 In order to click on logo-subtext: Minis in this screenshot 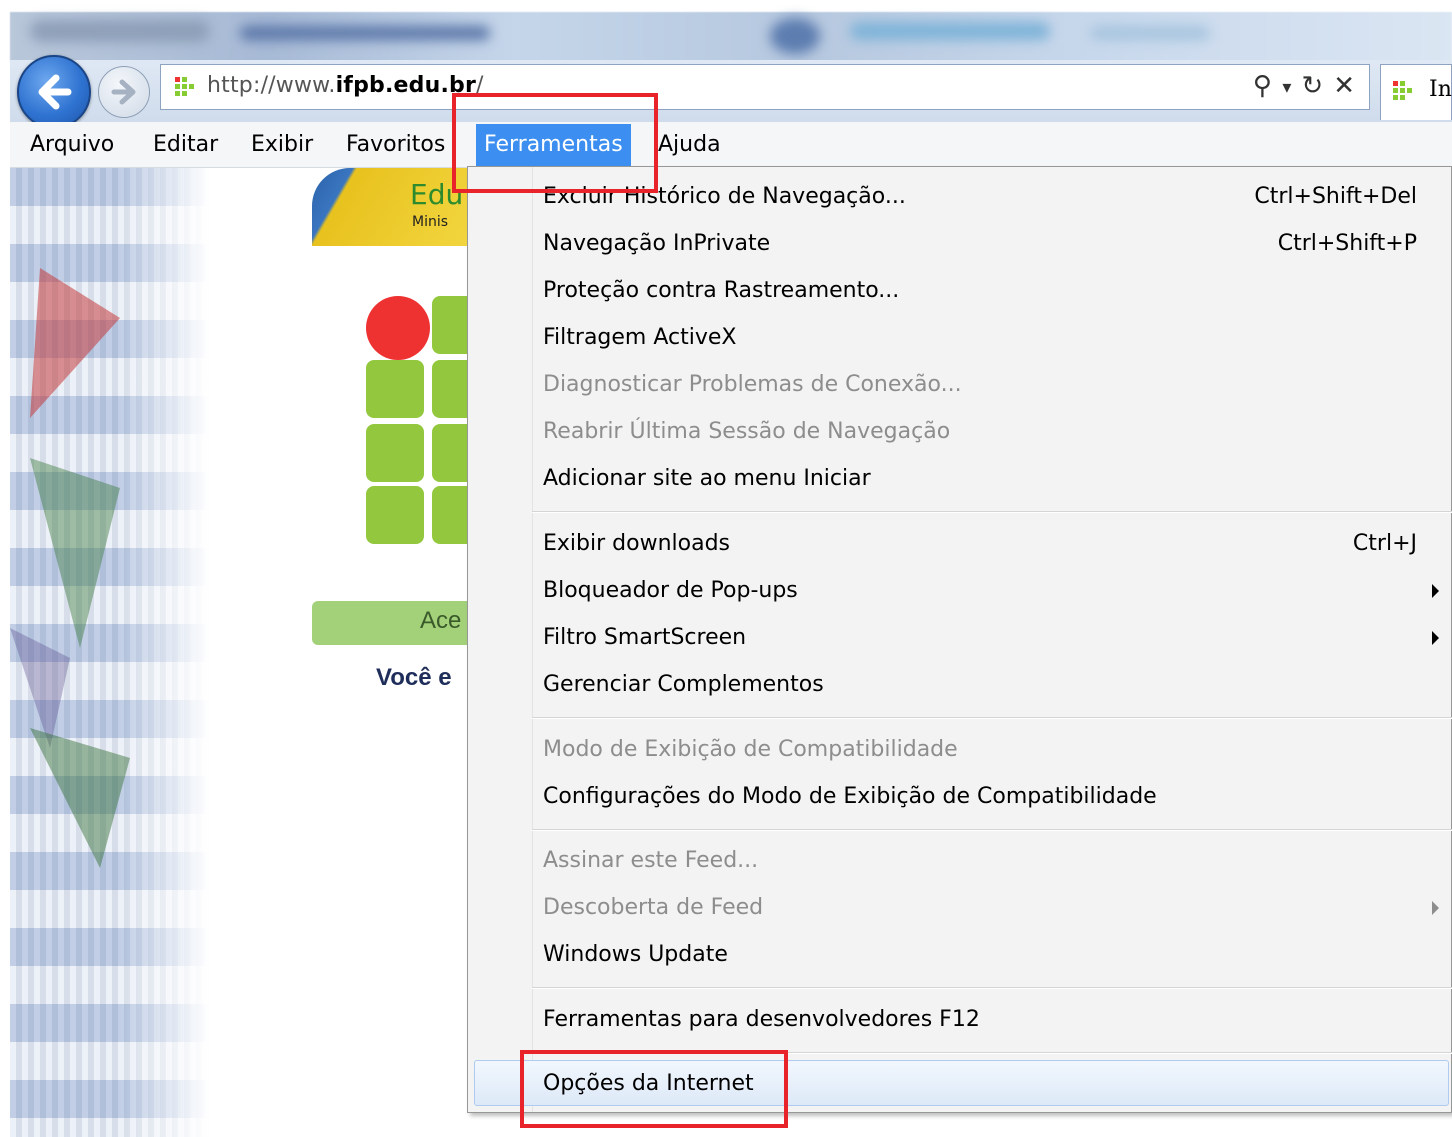, I will do `click(430, 222)`.